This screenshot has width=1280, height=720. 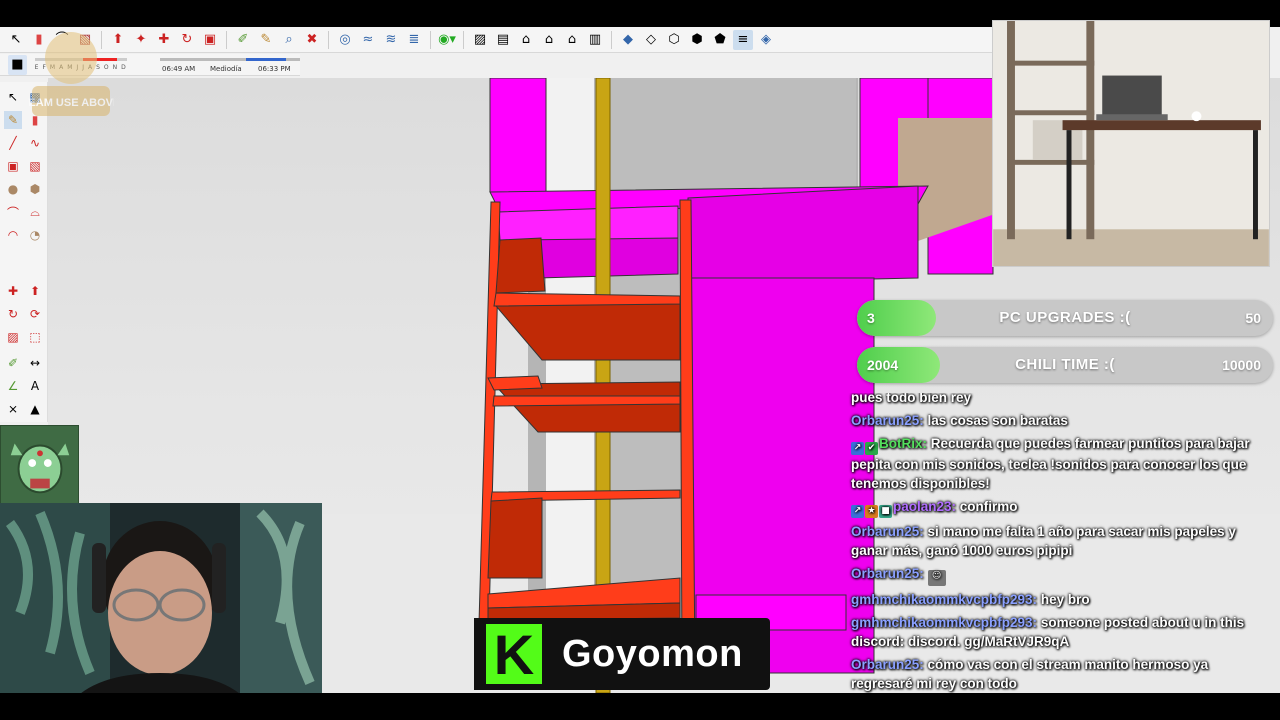 I want to click on move-icon: ✚, so click(x=164, y=40).